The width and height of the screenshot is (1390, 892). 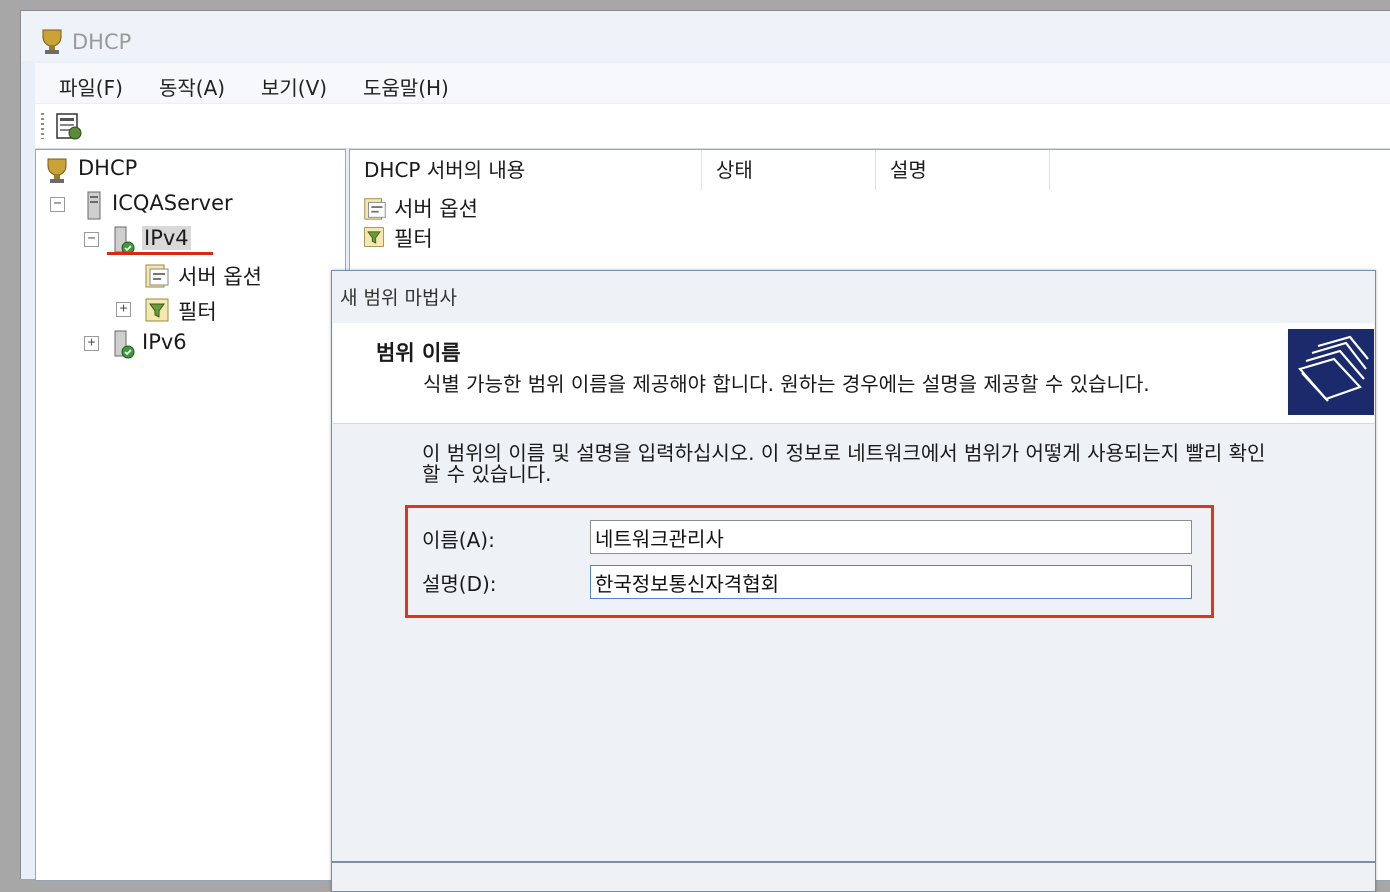 I want to click on dhcp-icon, so click(x=57, y=170).